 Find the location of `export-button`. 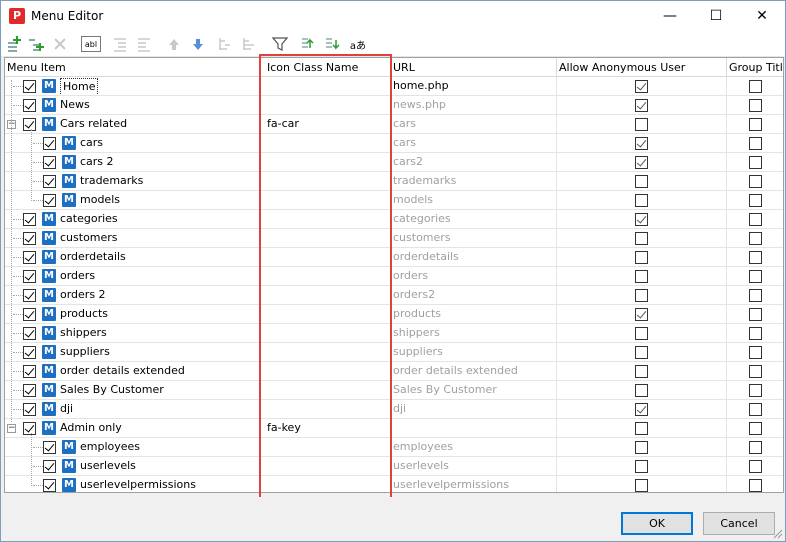

export-button is located at coordinates (332, 44).